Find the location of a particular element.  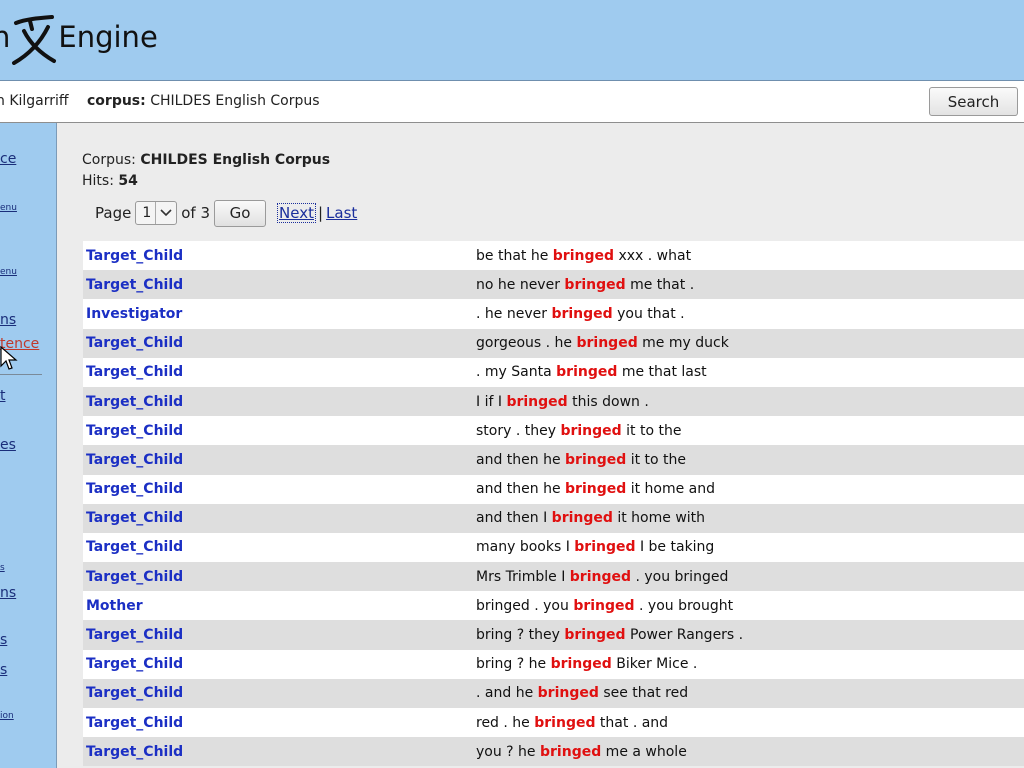

right-context: see that red is located at coordinates (643, 693).